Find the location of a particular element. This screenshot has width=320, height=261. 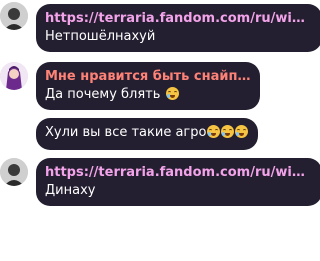

message-line: Хули вы все такие агро is located at coordinates (147, 133).